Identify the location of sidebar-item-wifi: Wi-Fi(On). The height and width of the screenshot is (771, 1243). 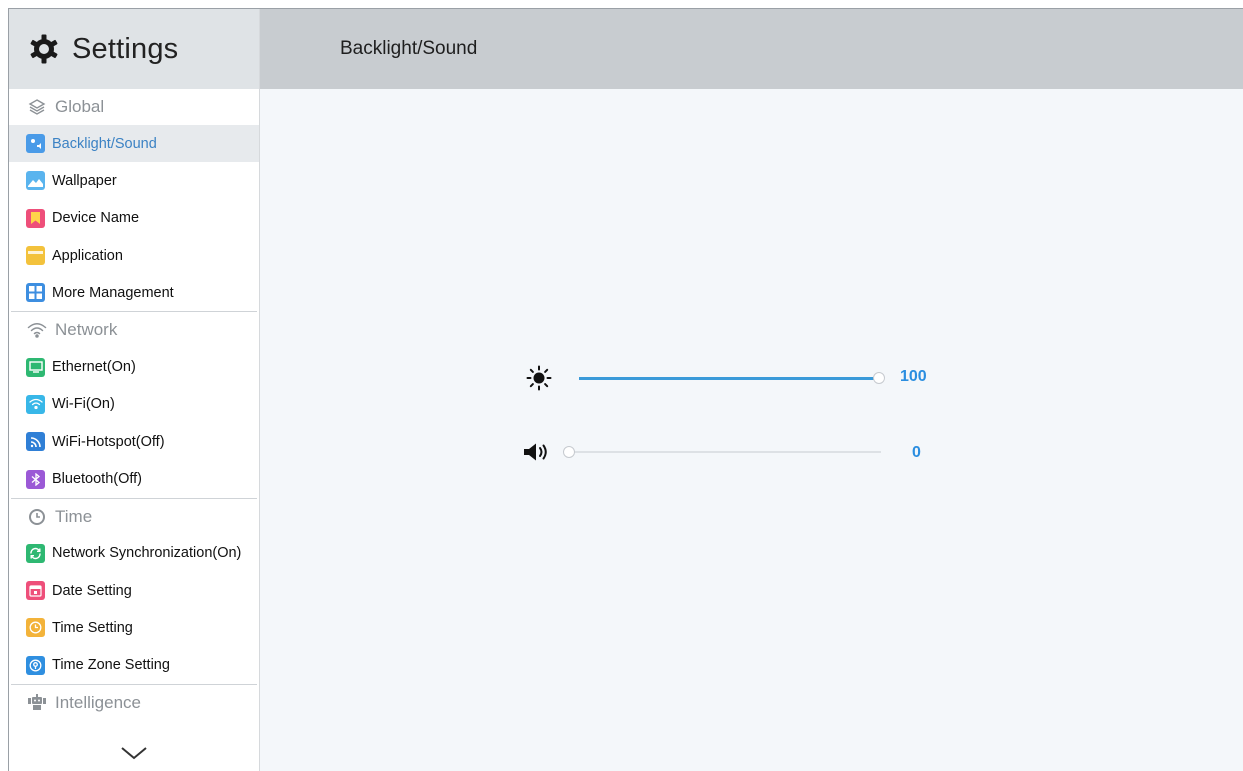
(134, 404).